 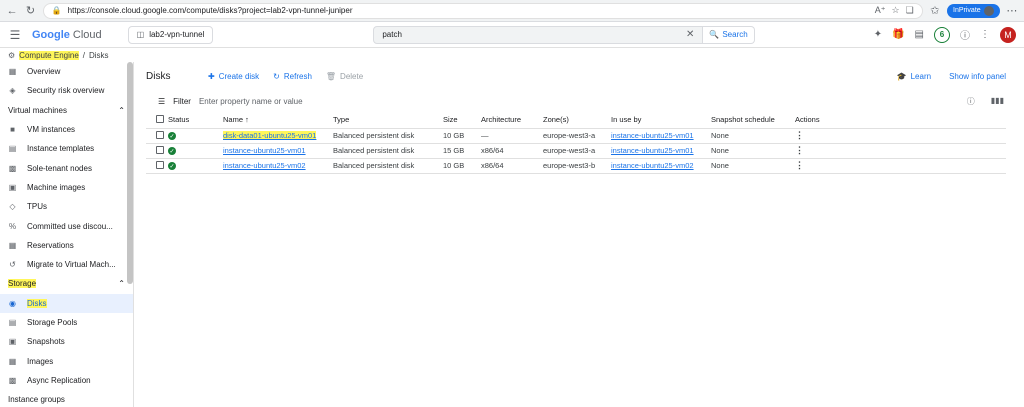 I want to click on header-snapshot-schedule: Snapshot schedule, so click(x=753, y=120).